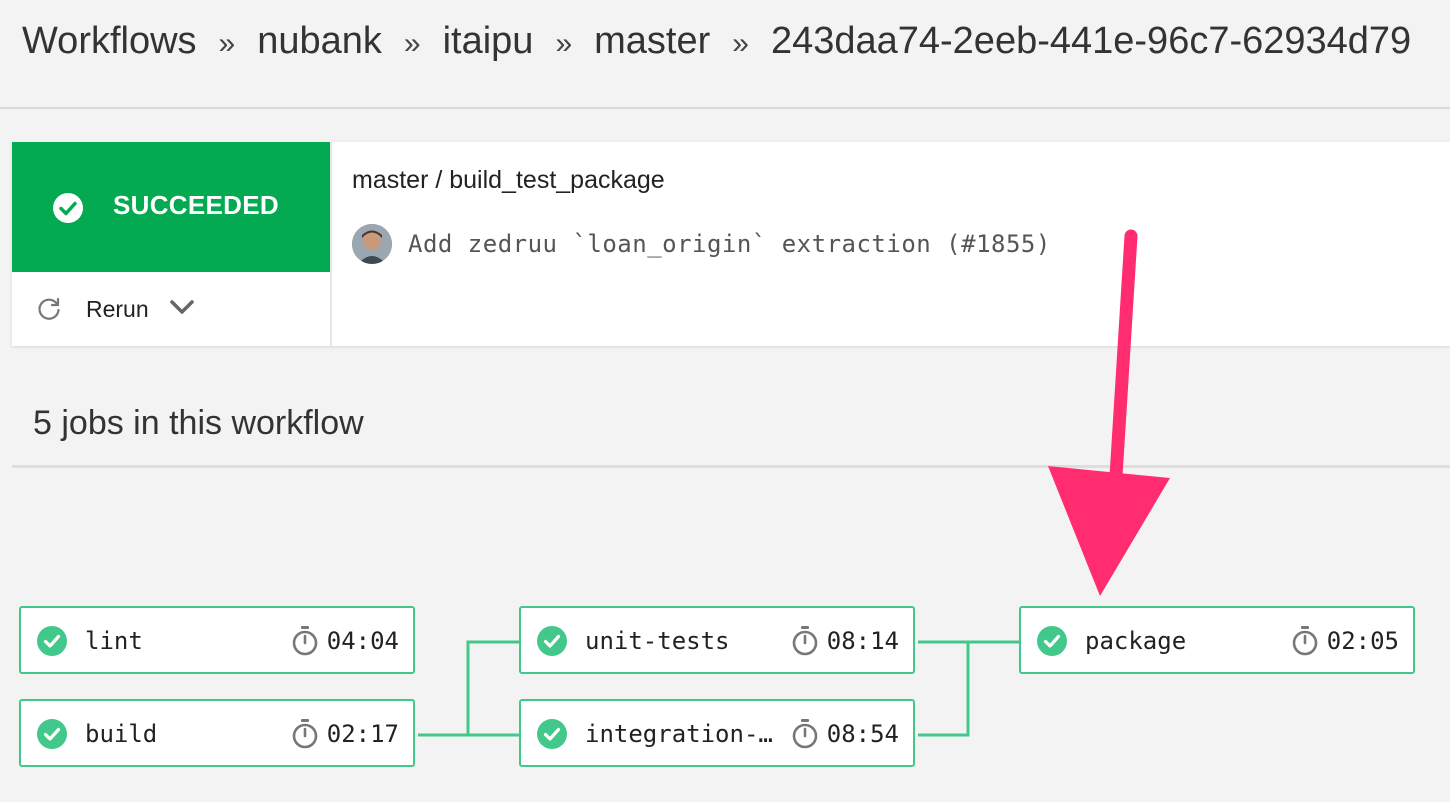  Describe the element at coordinates (217, 640) in the screenshot. I see `job-lint: lint 04:04` at that location.